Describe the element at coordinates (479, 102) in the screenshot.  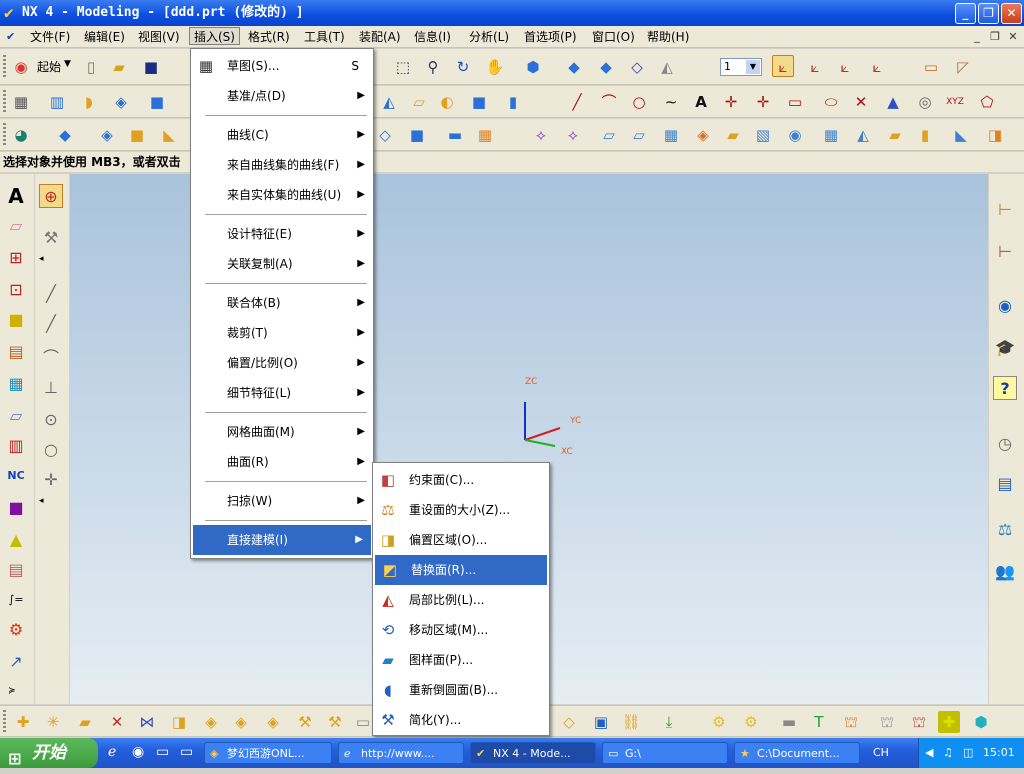
I see `cube-icon: ■` at that location.